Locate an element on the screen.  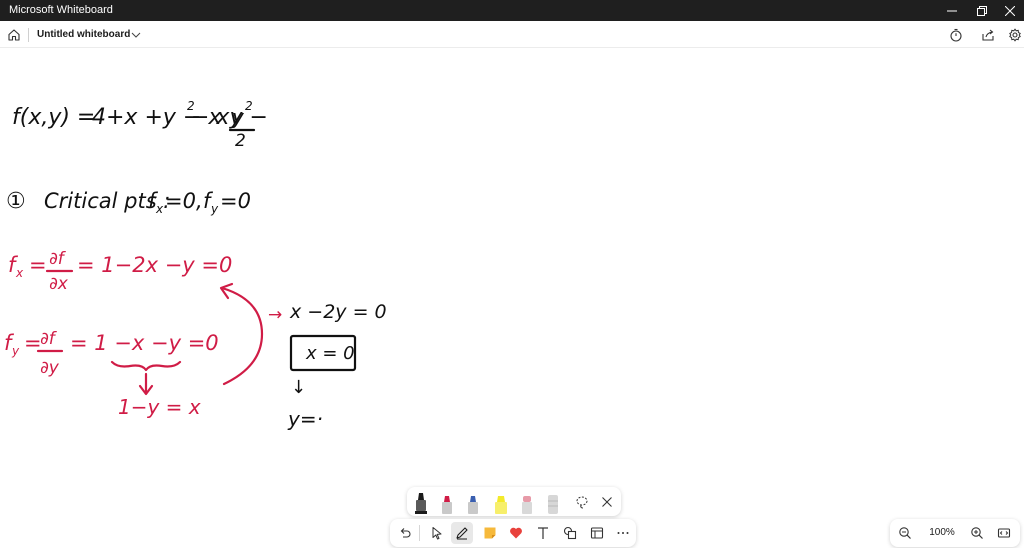
share-button is located at coordinates (988, 35).